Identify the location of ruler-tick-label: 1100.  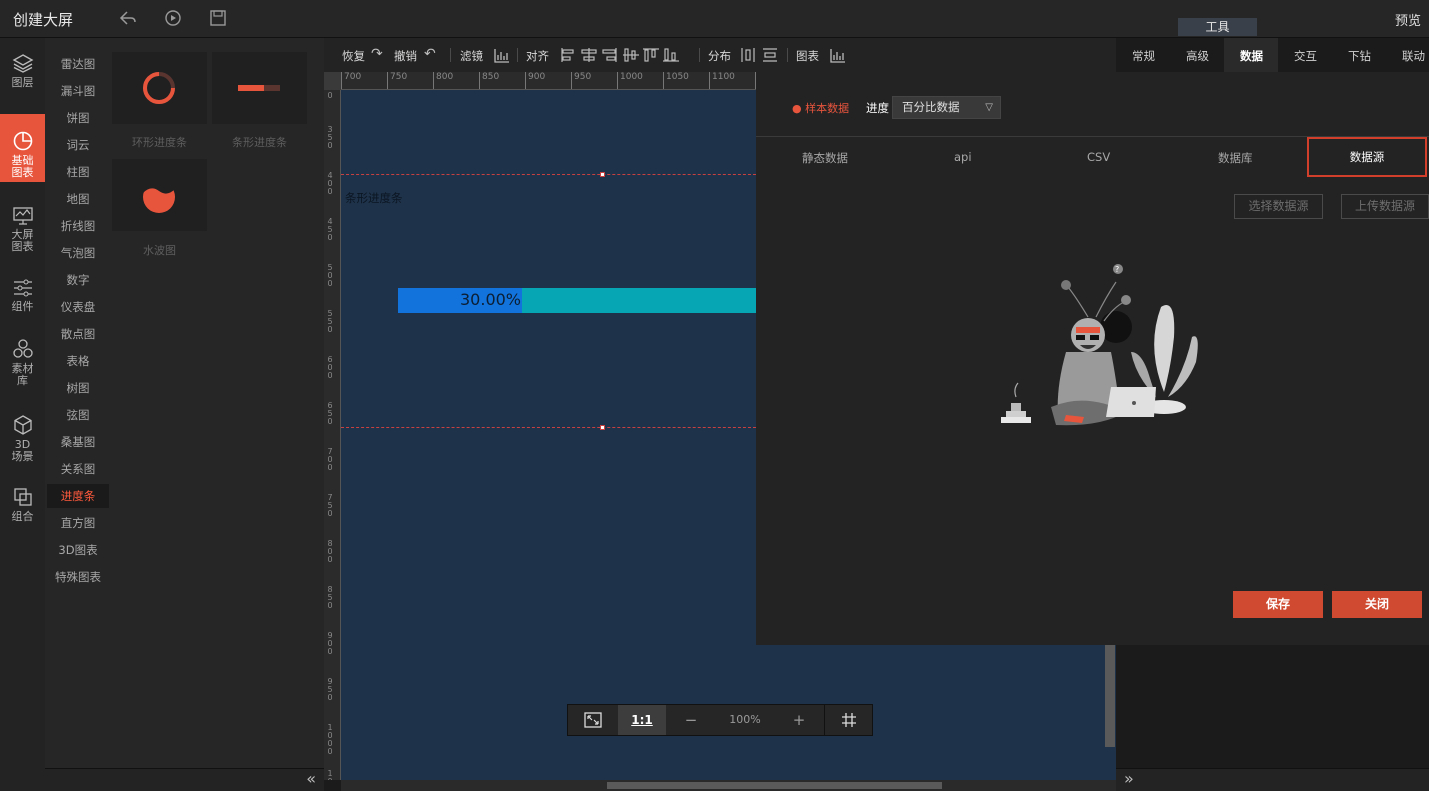
(722, 80).